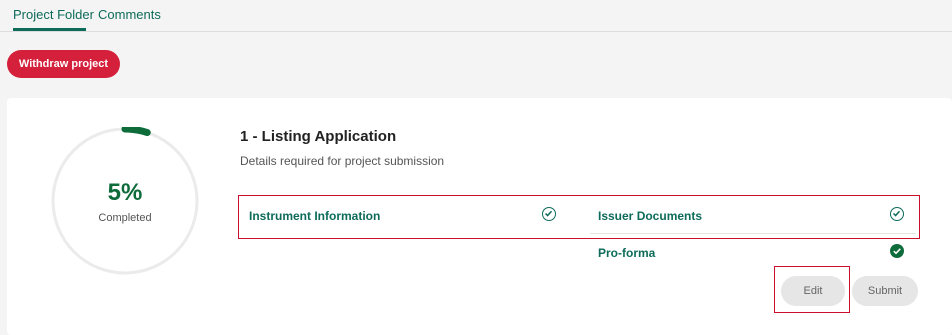 The height and width of the screenshot is (335, 952). I want to click on issuer-documents-link: Issuer Documents, so click(650, 216).